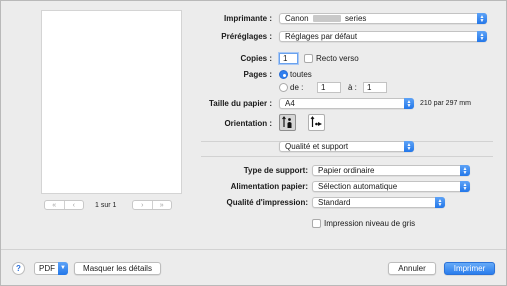 The height and width of the screenshot is (286, 507). Describe the element at coordinates (297, 18) in the screenshot. I see `printer-value-prefix: Canon` at that location.